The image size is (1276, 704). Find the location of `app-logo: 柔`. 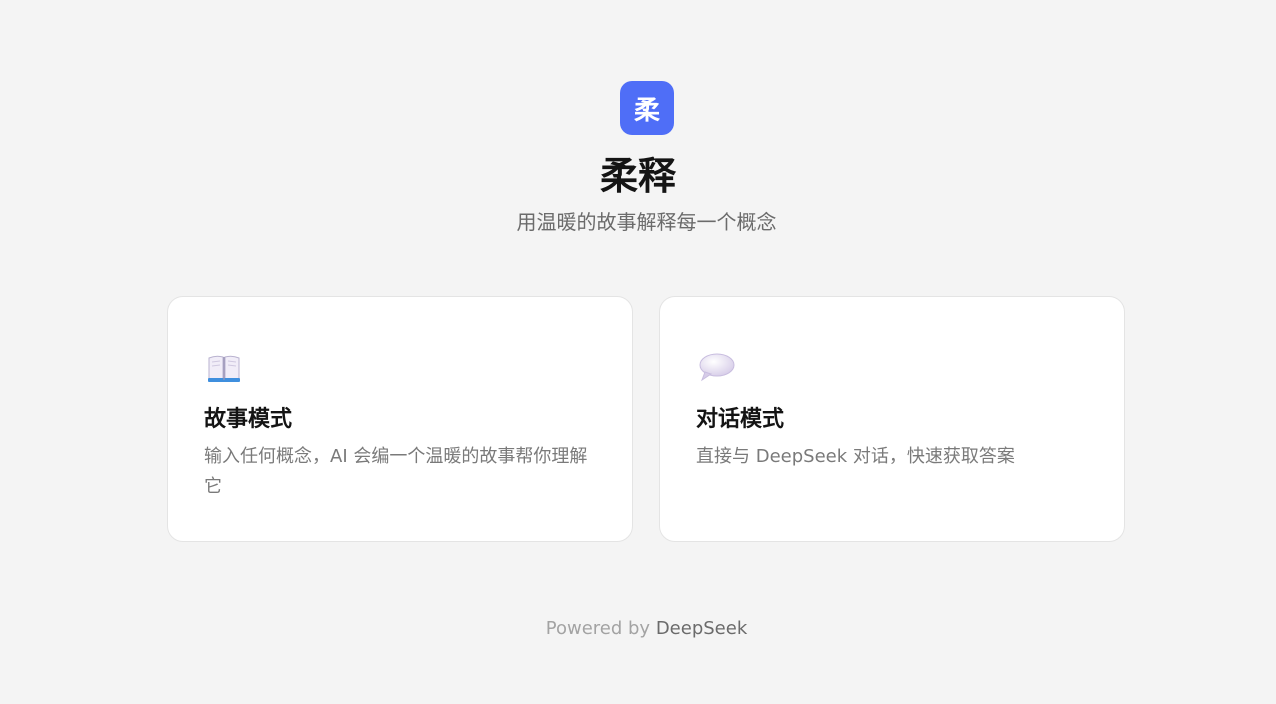

app-logo: 柔 is located at coordinates (647, 108).